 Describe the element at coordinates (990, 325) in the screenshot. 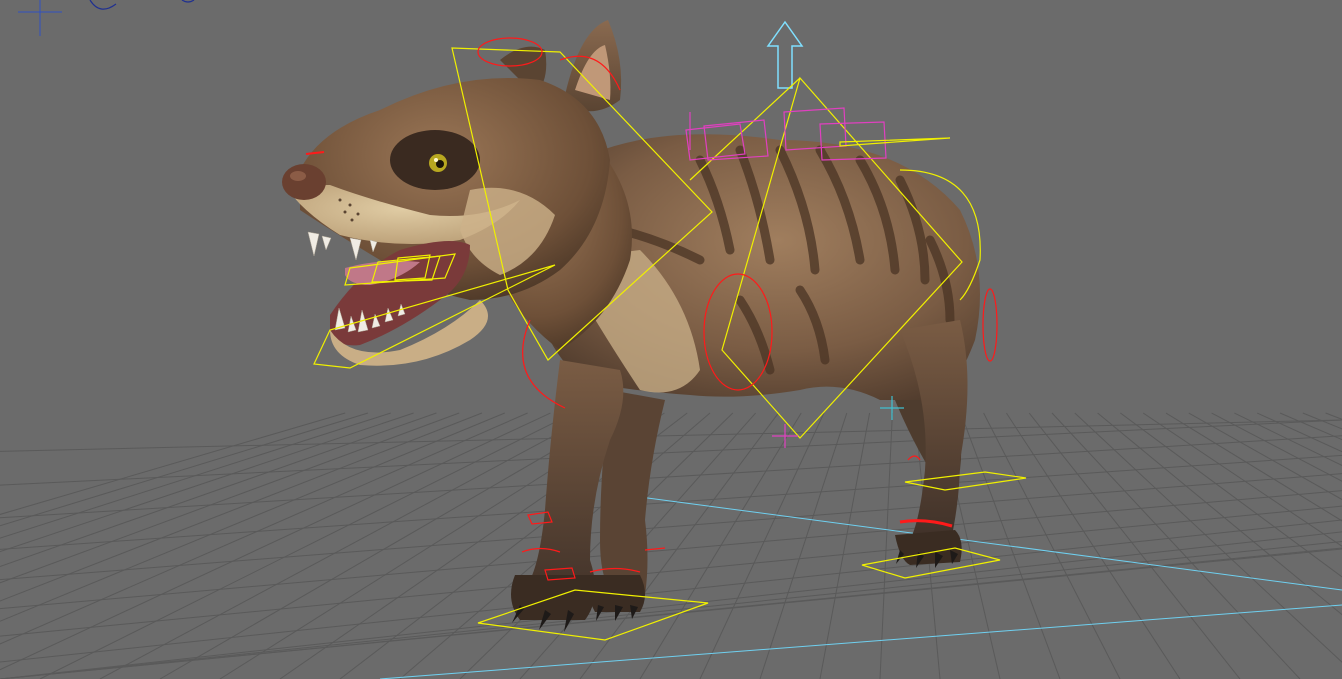

I see `tail-base-control` at that location.